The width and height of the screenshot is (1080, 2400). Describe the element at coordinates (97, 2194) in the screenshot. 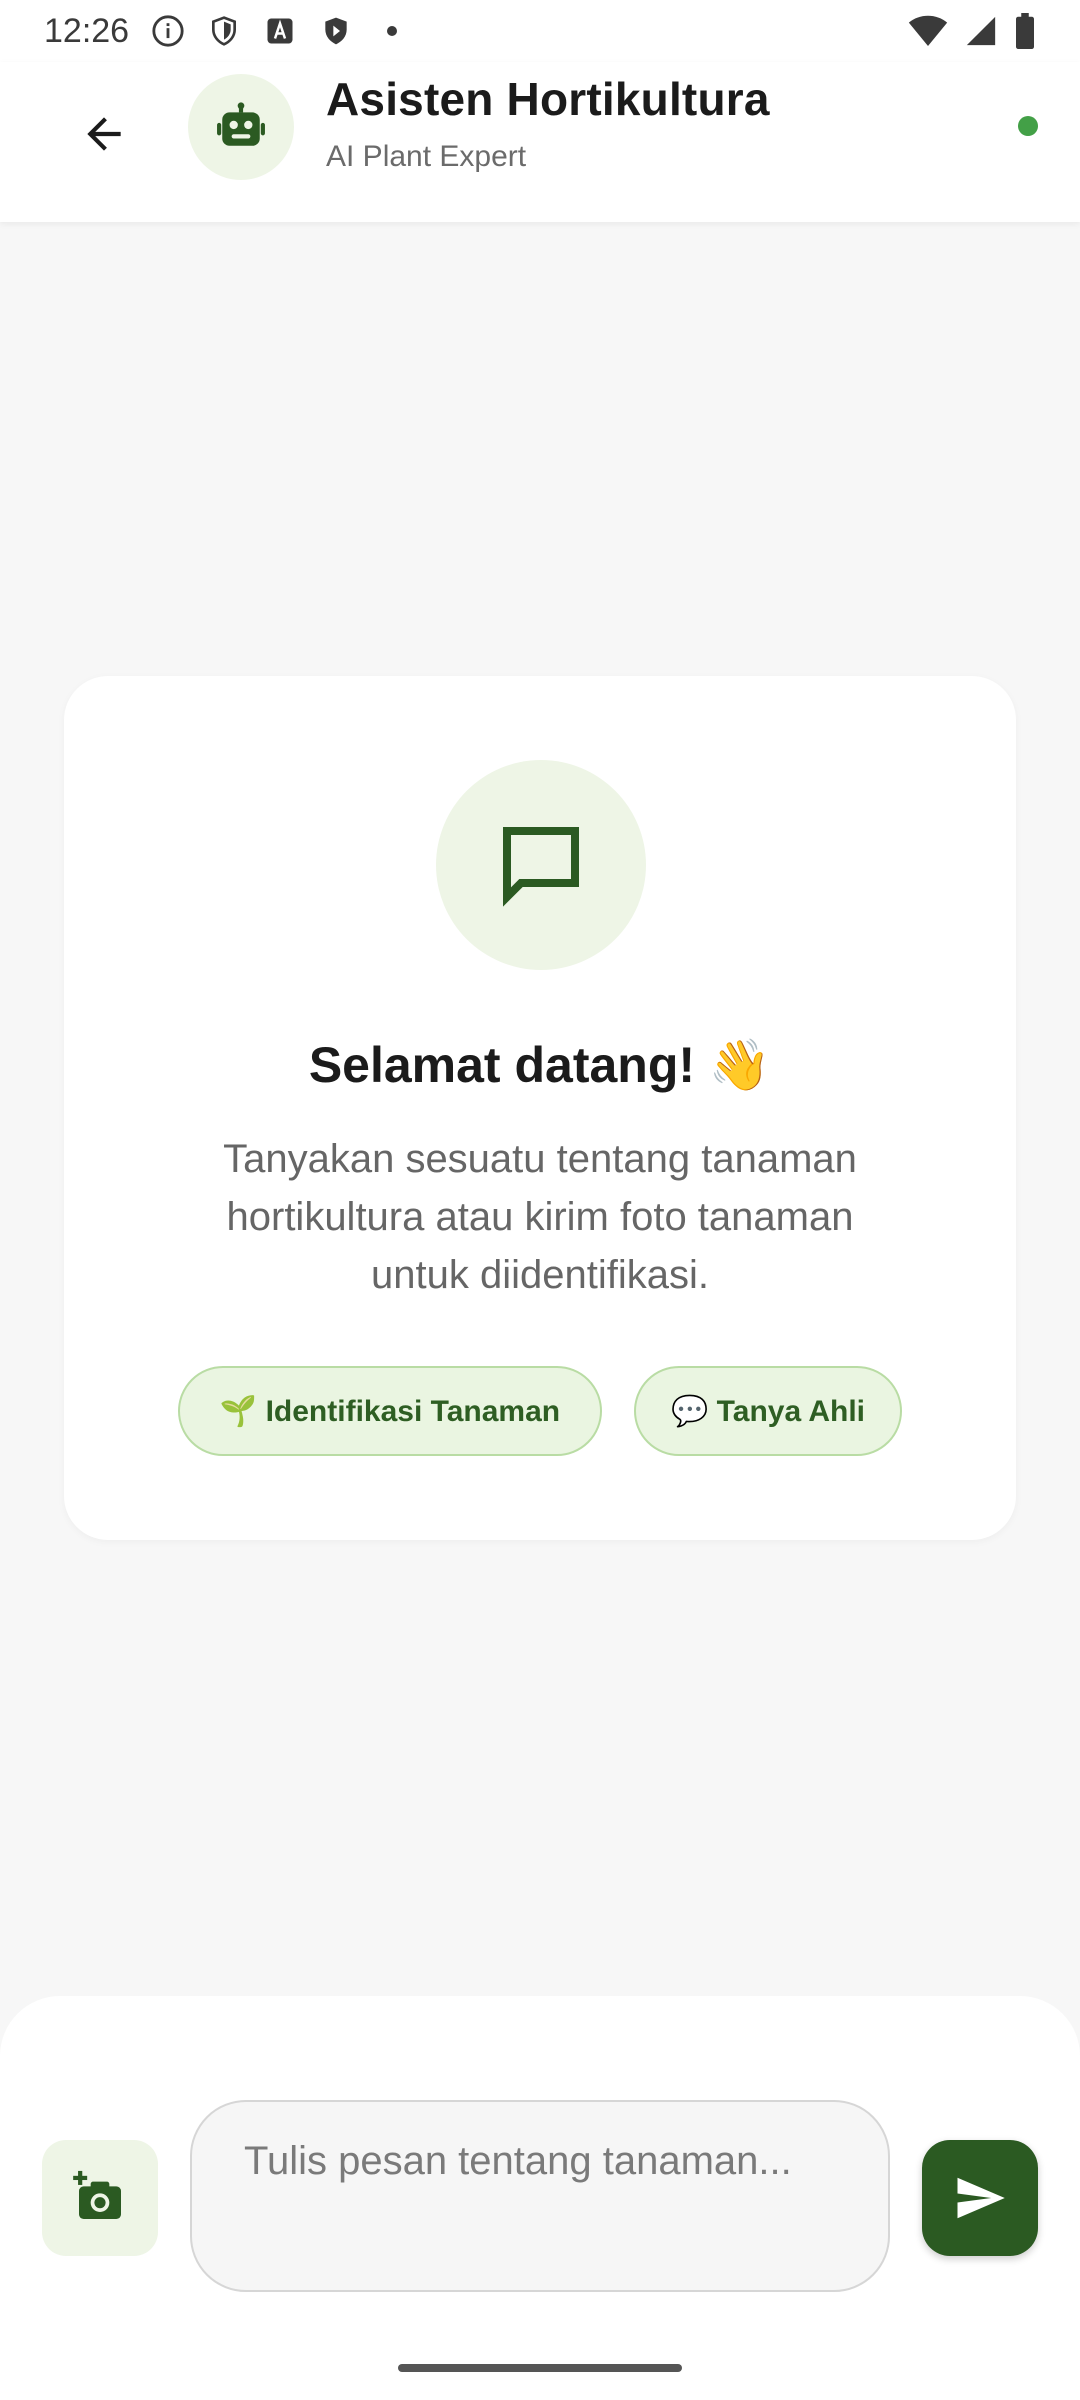

I see `add-photo-icon` at that location.